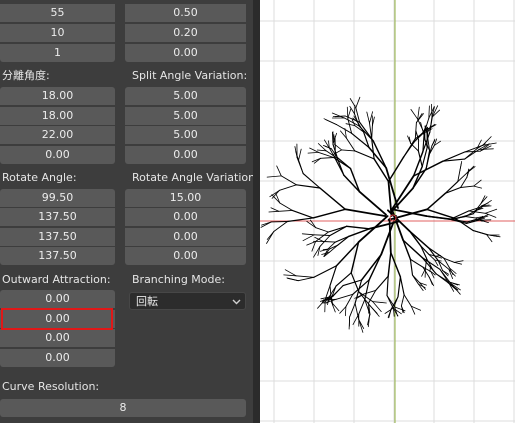 Image resolution: width=515 pixels, height=423 pixels. What do you see at coordinates (57, 96) in the screenshot?
I see `split-angle-field-1: 18.00` at bounding box center [57, 96].